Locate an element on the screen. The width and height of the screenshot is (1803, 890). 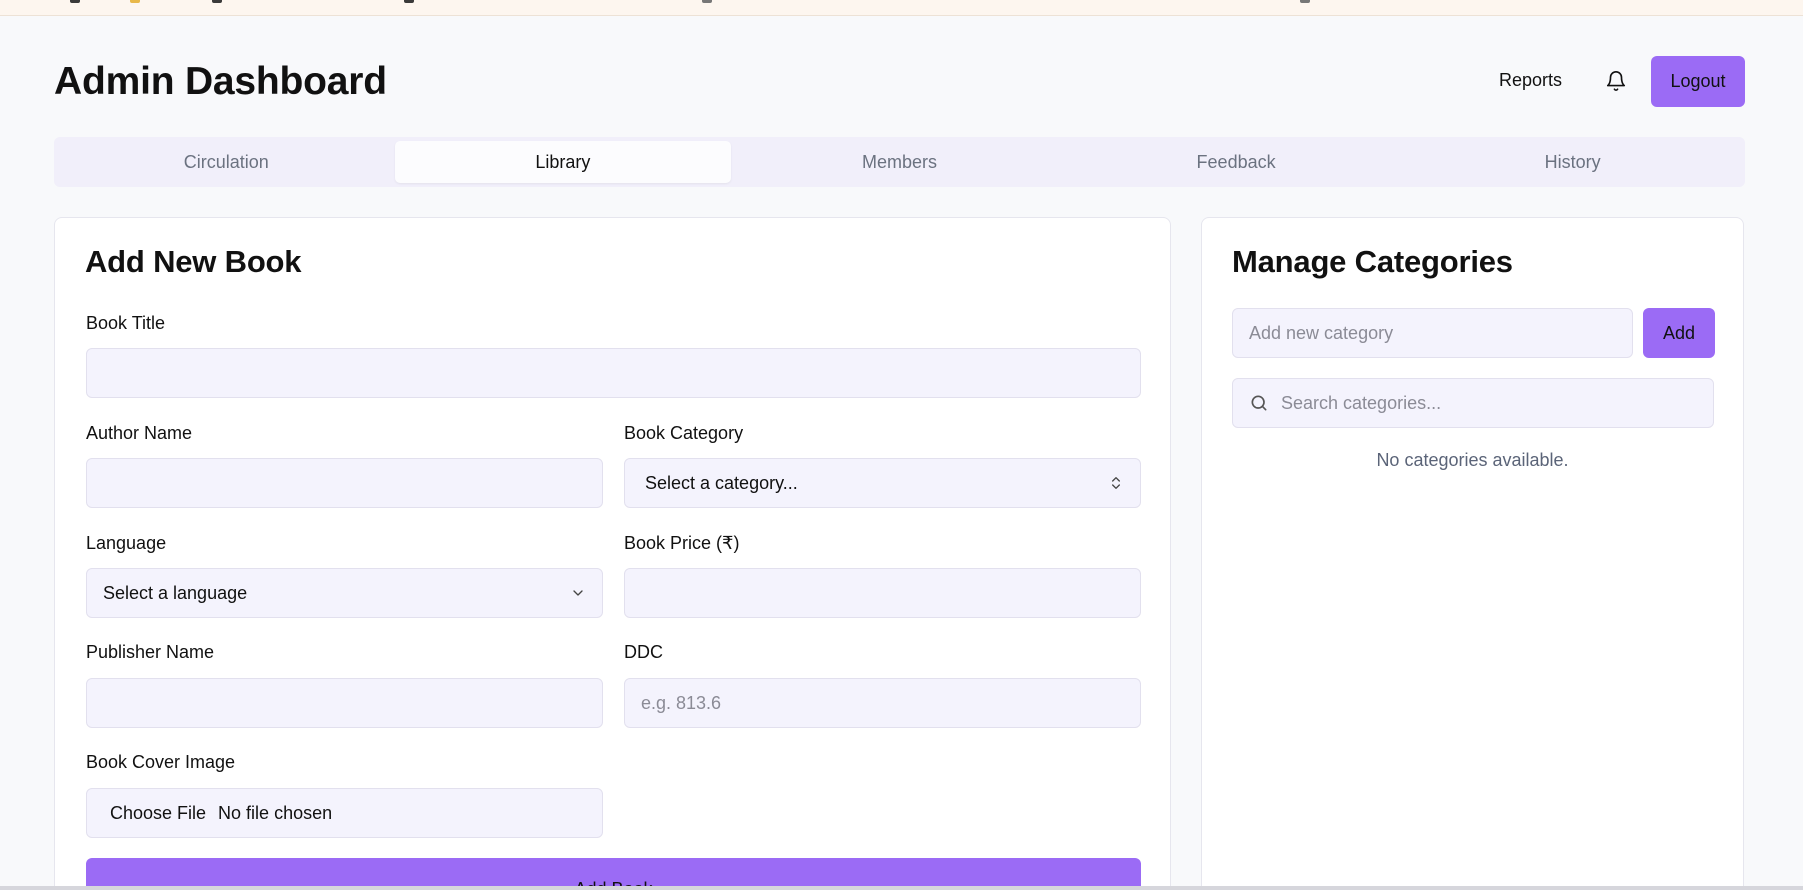
tab-members: Members is located at coordinates (899, 162).